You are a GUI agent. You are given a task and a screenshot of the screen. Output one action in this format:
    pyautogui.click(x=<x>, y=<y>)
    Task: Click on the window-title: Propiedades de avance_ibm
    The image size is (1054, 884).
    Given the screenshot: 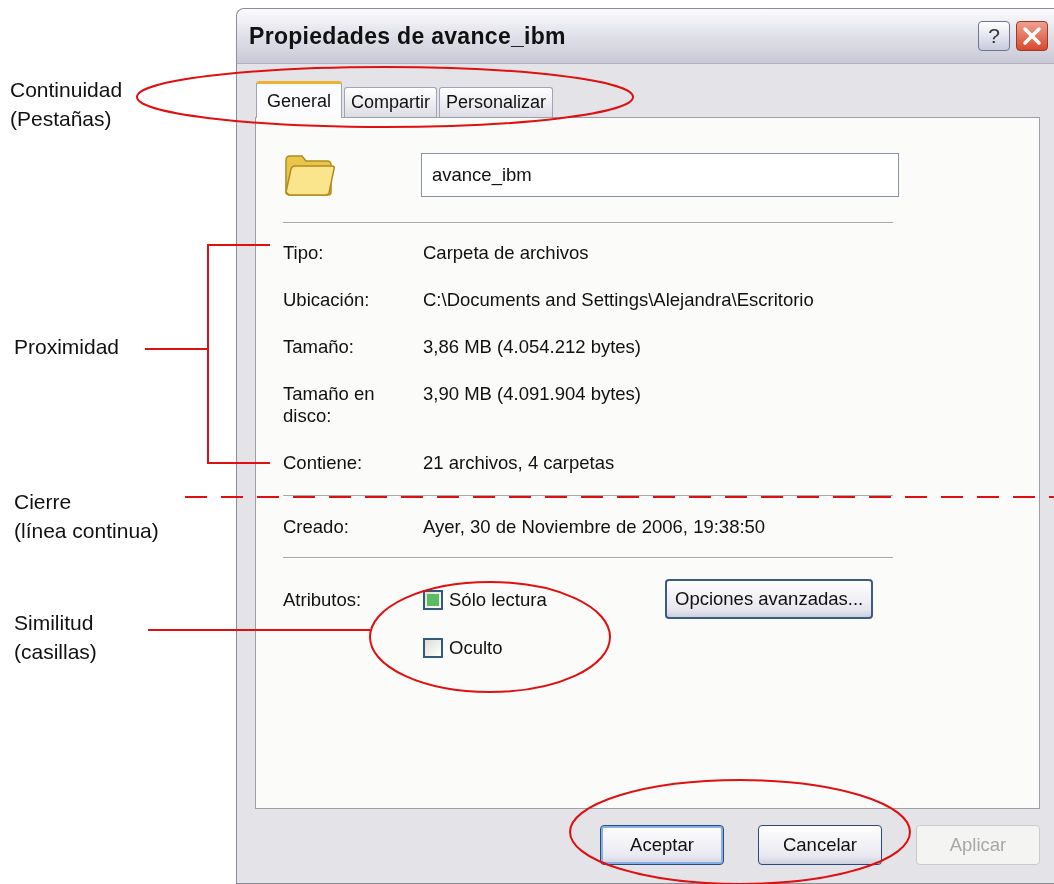 What is the action you would take?
    pyautogui.click(x=408, y=36)
    